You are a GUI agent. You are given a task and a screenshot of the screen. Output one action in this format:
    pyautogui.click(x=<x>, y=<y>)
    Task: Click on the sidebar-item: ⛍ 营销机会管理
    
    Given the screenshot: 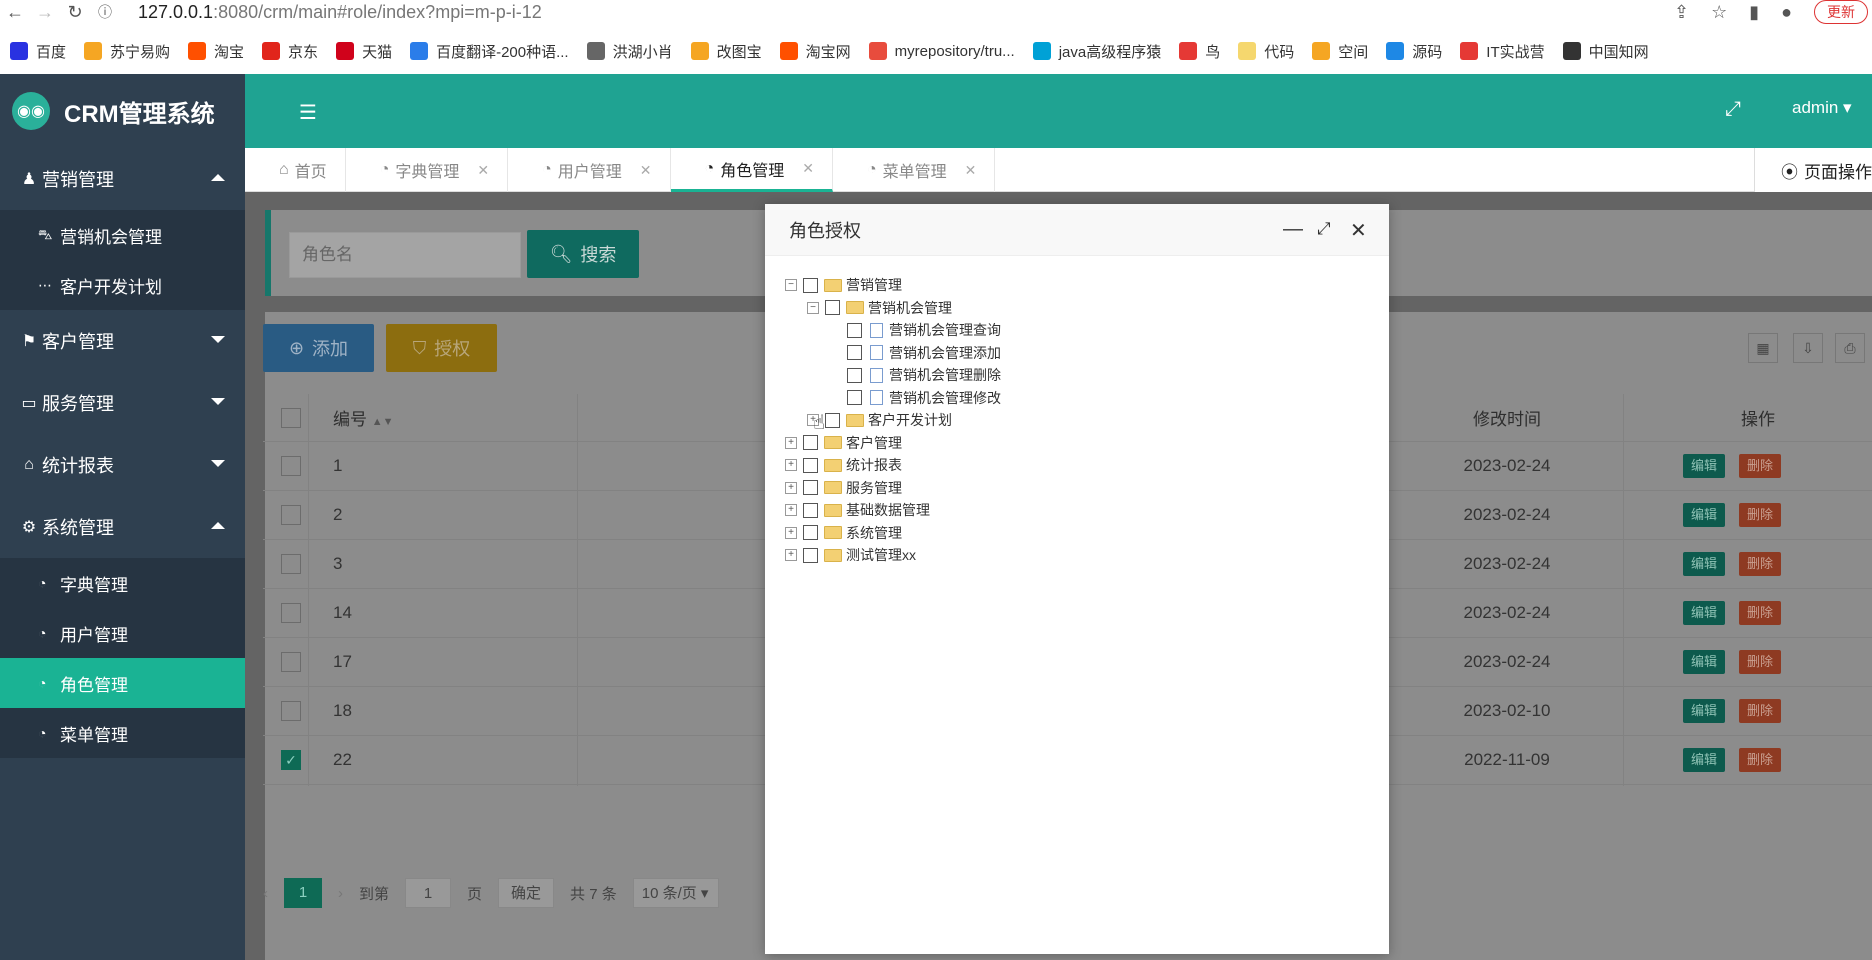 What is the action you would take?
    pyautogui.click(x=122, y=235)
    